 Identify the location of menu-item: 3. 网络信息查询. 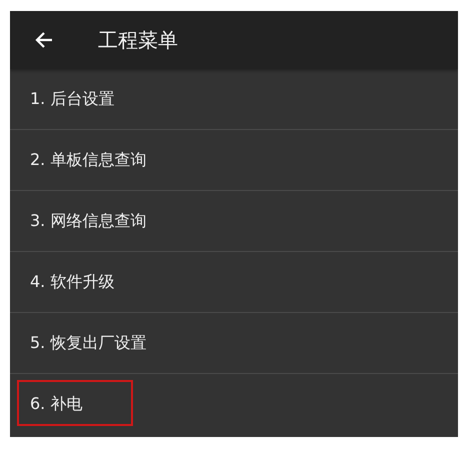
(234, 221).